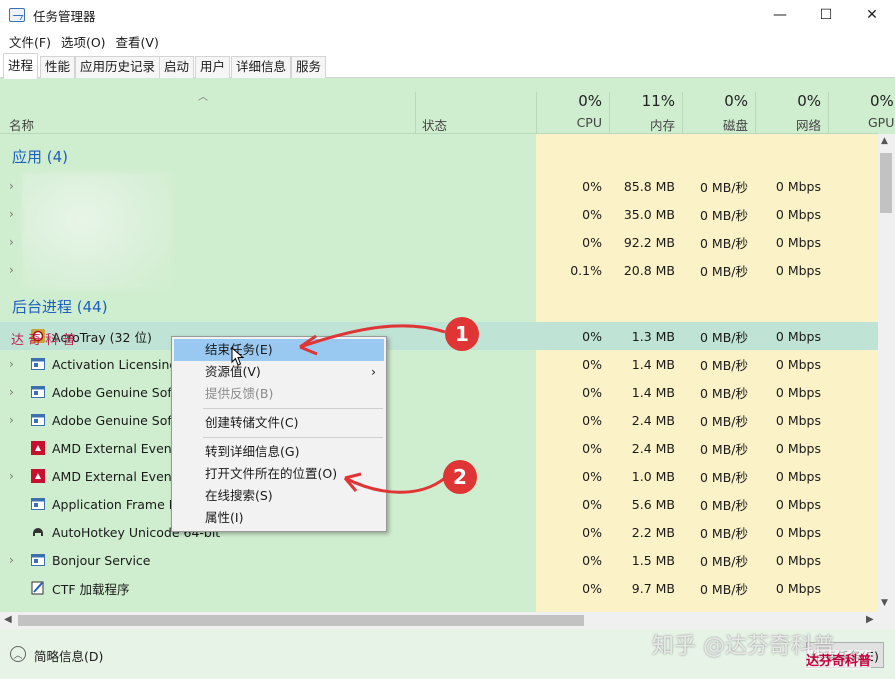 Image resolution: width=895 pixels, height=679 pixels. What do you see at coordinates (460, 477) in the screenshot?
I see `annotation-badge-2: 2` at bounding box center [460, 477].